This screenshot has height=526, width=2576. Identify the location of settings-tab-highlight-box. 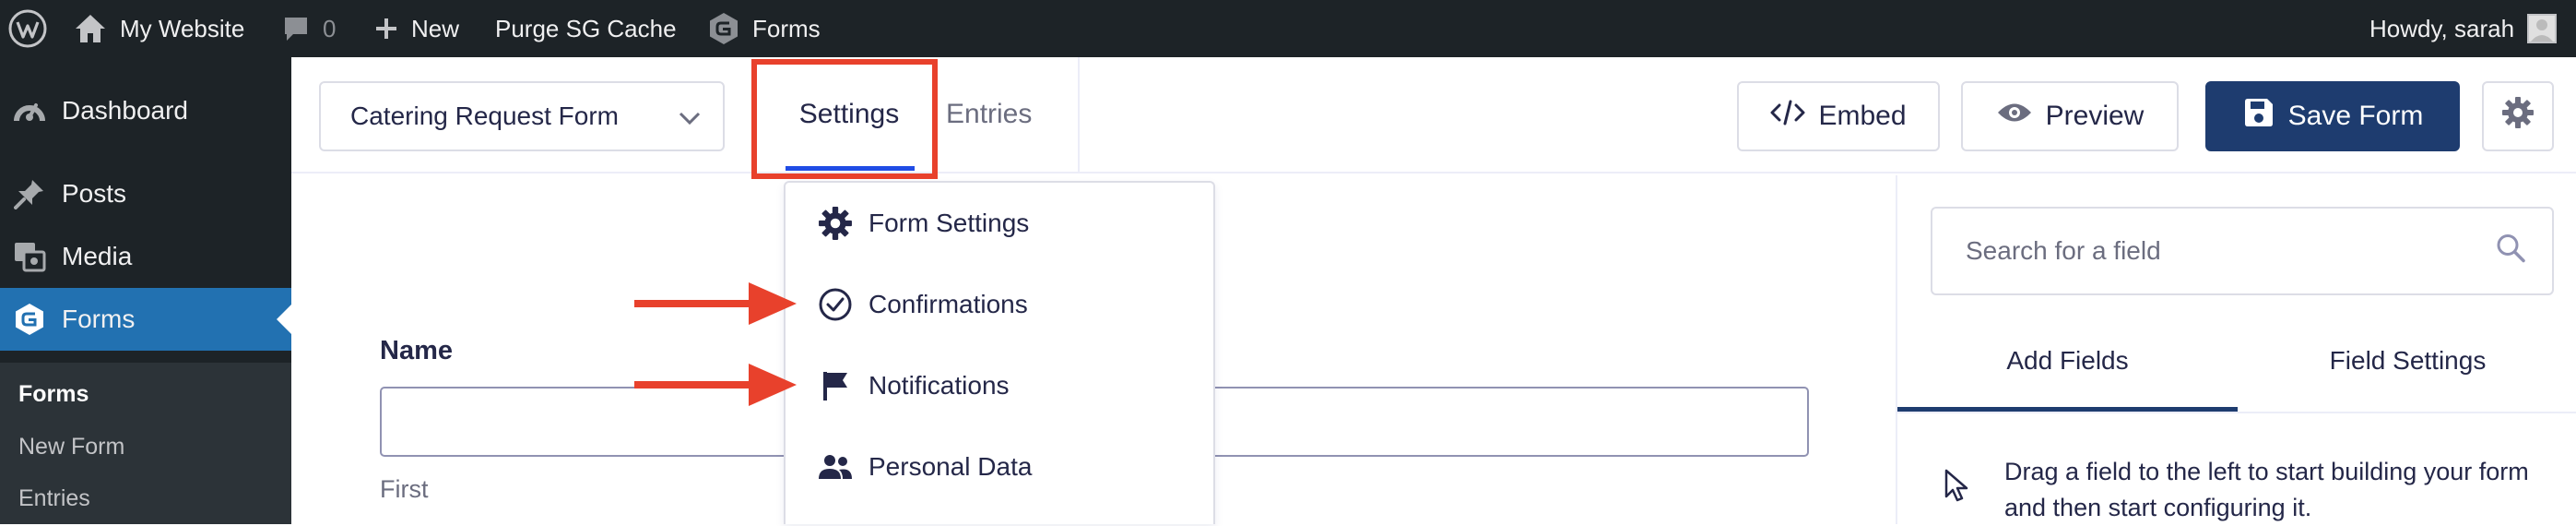
(844, 119).